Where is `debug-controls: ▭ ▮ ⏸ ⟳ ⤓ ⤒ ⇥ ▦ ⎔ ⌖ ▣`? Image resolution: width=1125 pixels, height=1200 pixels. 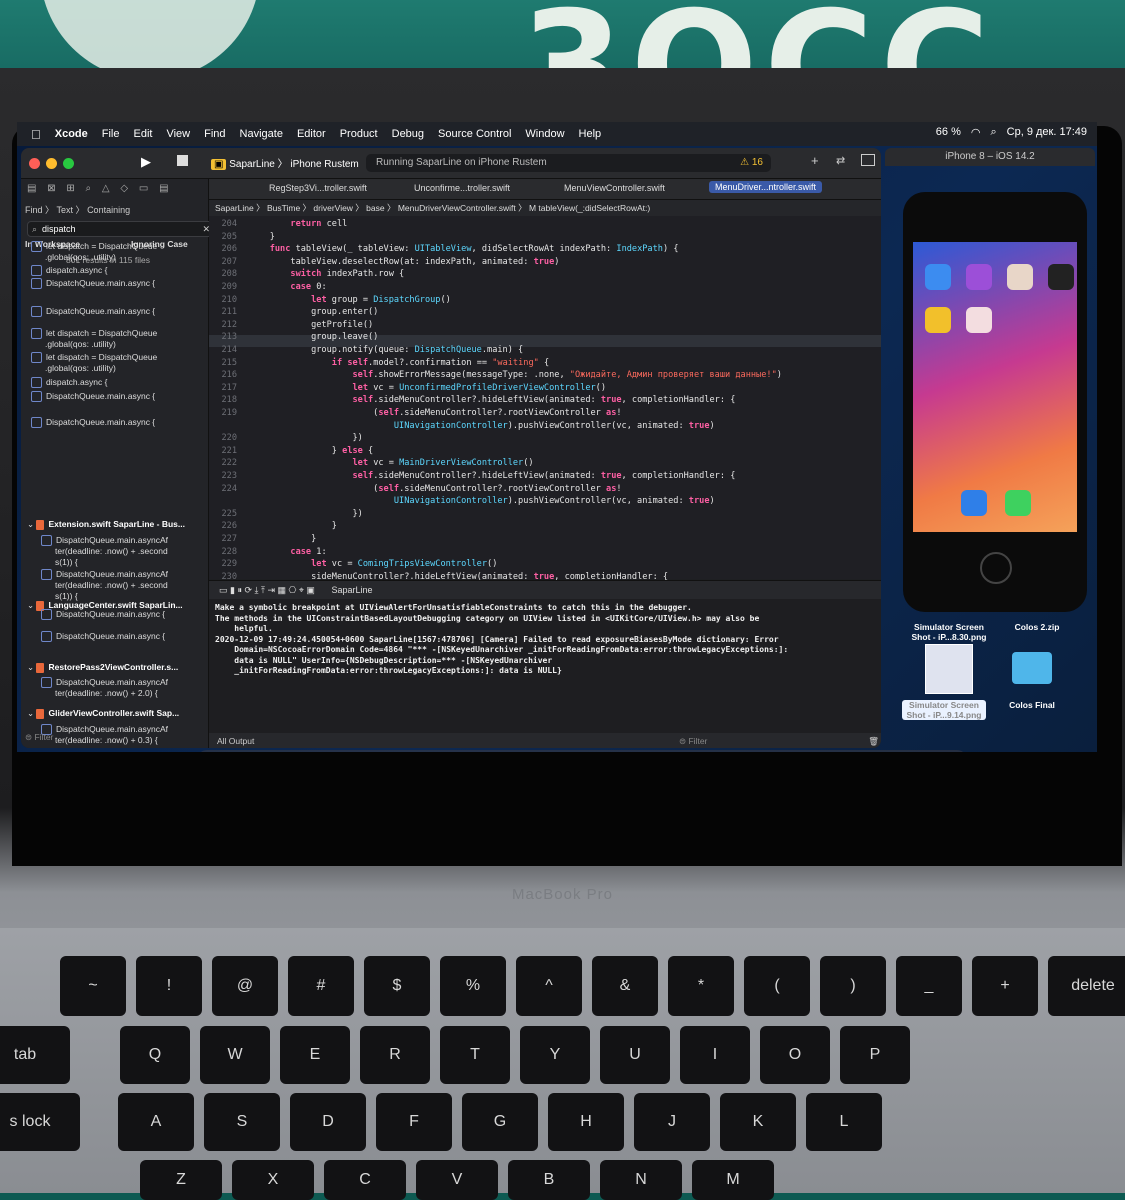
debug-controls: ▭ ▮ ⏸ ⟳ ⤓ ⤒ ⇥ ▦ ⎔ ⌖ ▣ is located at coordinates (267, 590).